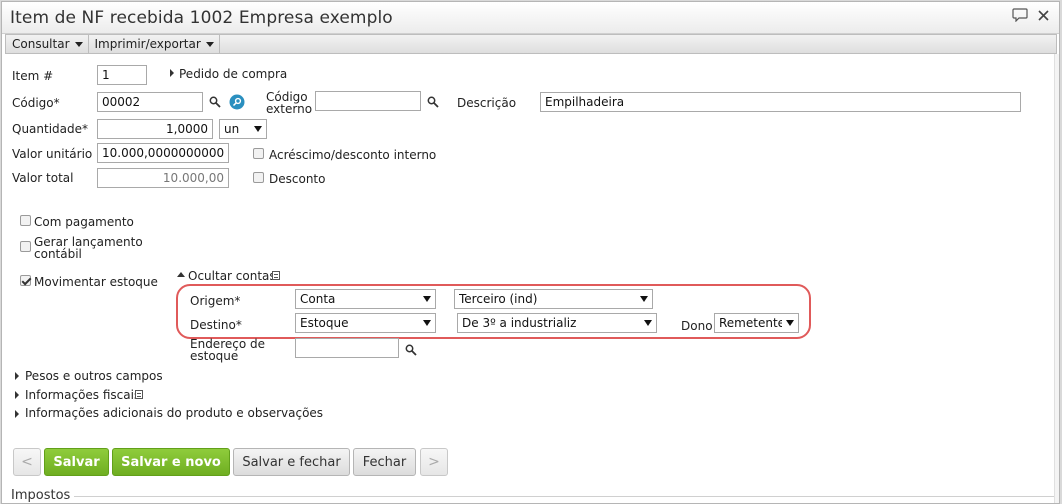  I want to click on menu-imprimir-exportar: Imprimir/exportar, so click(154, 44).